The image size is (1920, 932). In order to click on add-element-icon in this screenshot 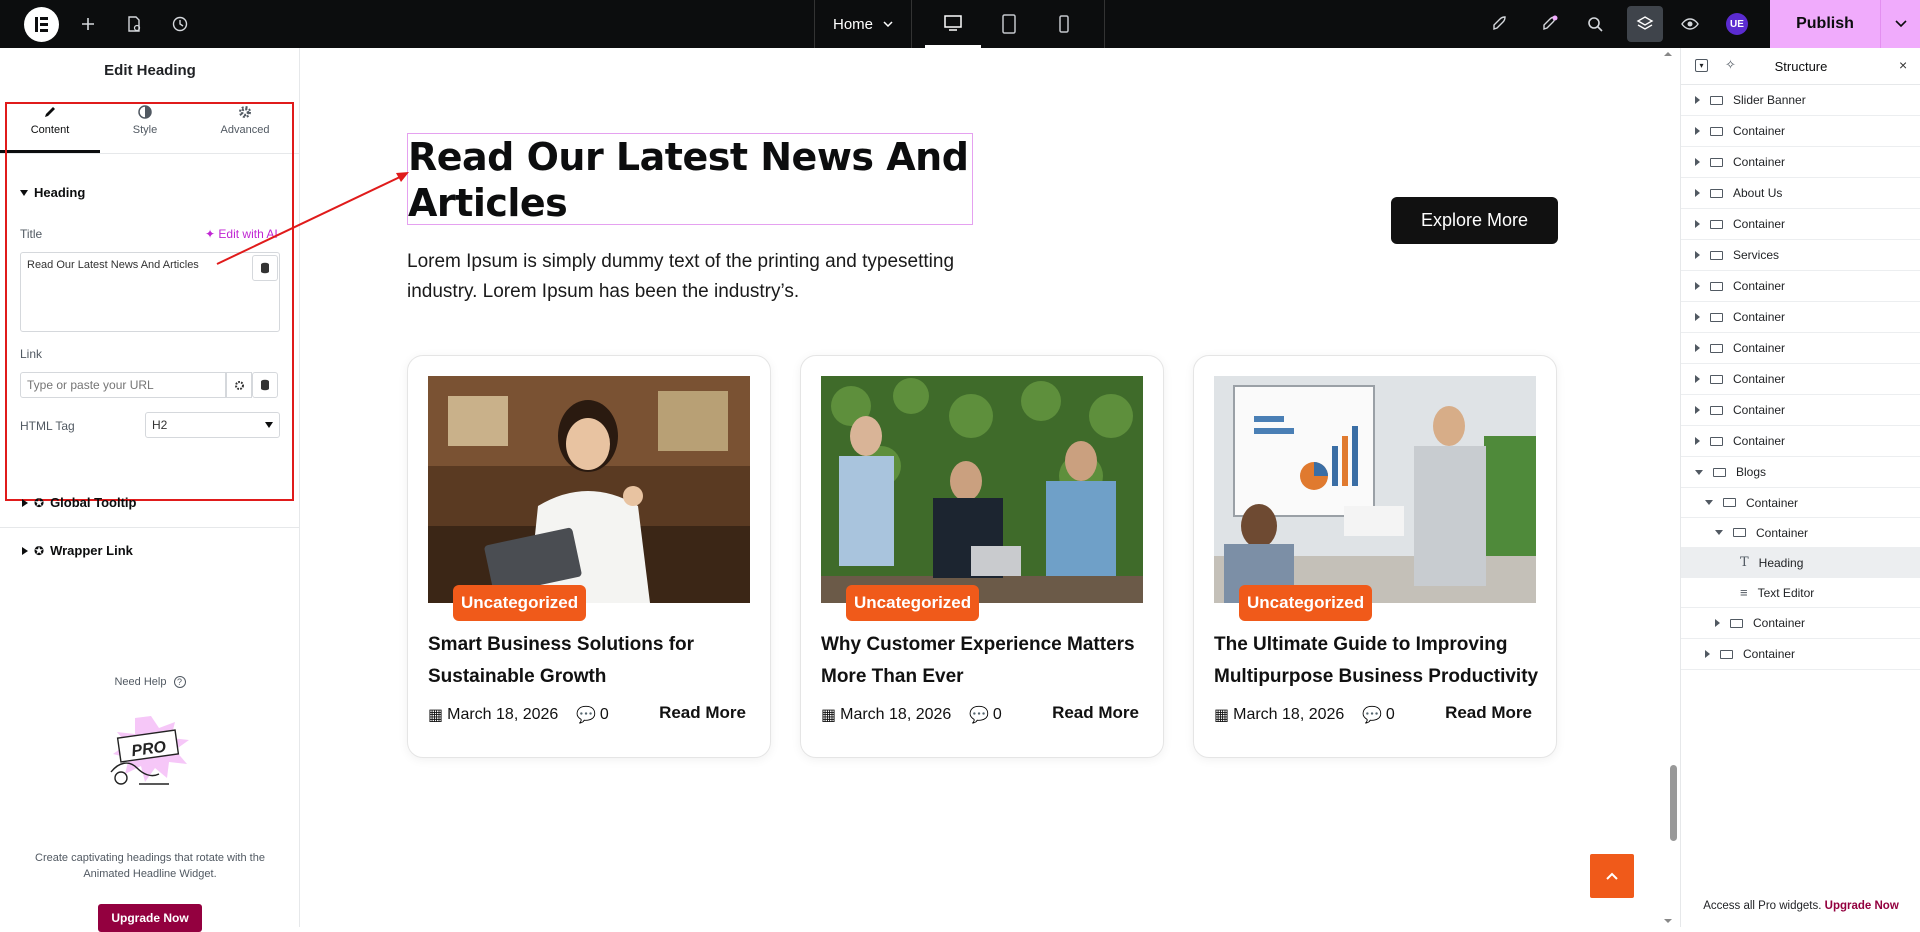, I will do `click(88, 24)`.